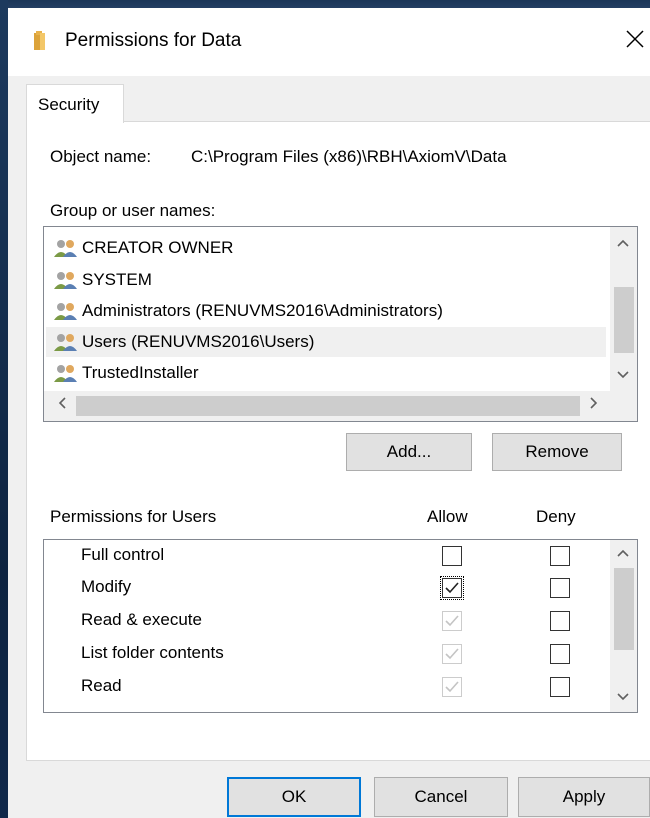  I want to click on apply-button: Apply, so click(584, 797).